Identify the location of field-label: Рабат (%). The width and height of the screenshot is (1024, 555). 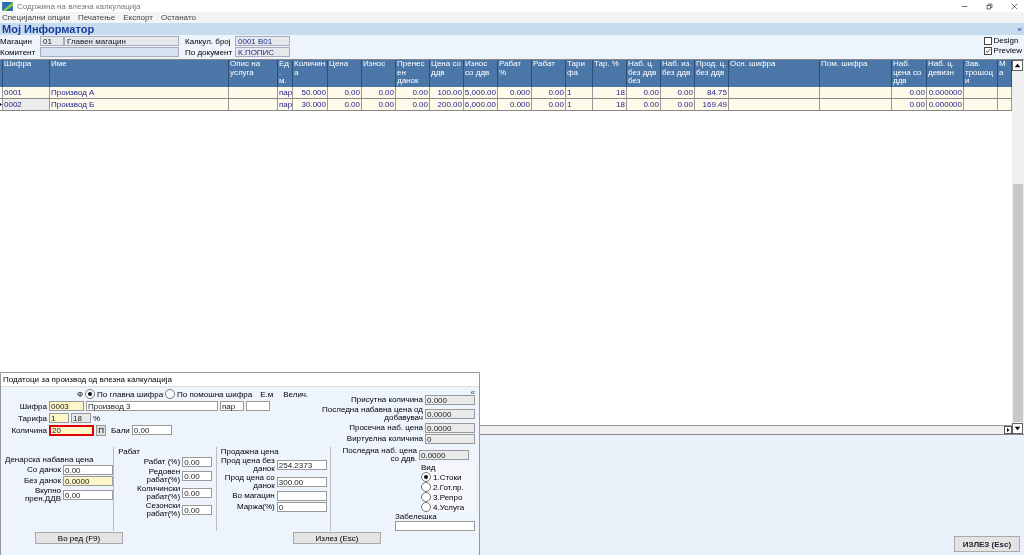
(161, 462).